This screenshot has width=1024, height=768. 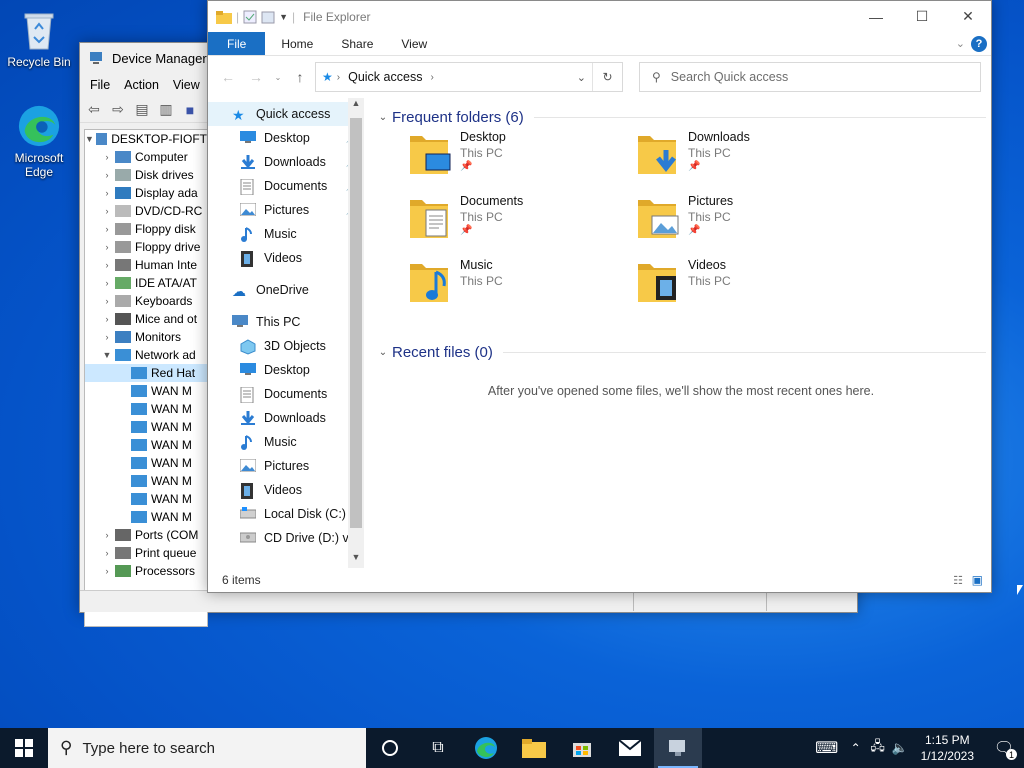 What do you see at coordinates (630, 748) in the screenshot?
I see `taskbar-mail` at bounding box center [630, 748].